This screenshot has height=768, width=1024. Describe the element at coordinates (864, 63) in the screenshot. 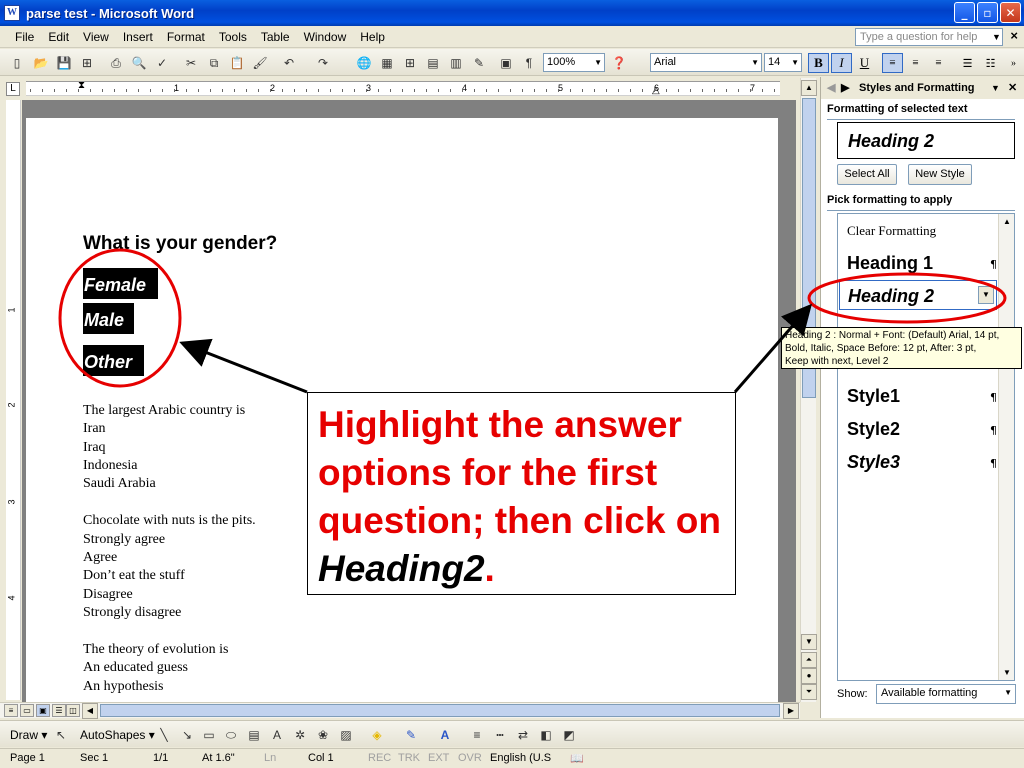

I see `underline-button: U` at that location.